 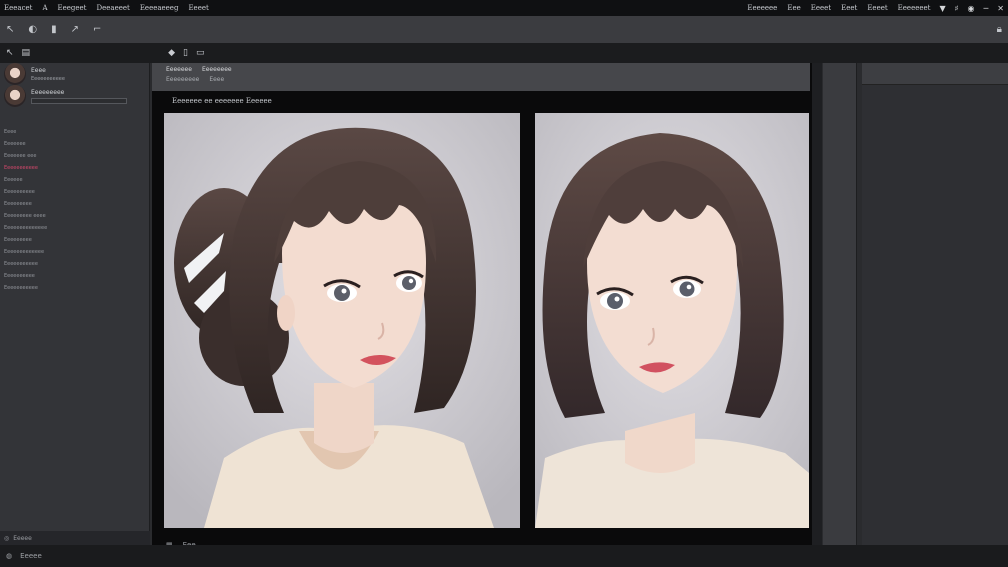 What do you see at coordinates (216, 79) in the screenshot?
I see `document-tab: Eeee` at bounding box center [216, 79].